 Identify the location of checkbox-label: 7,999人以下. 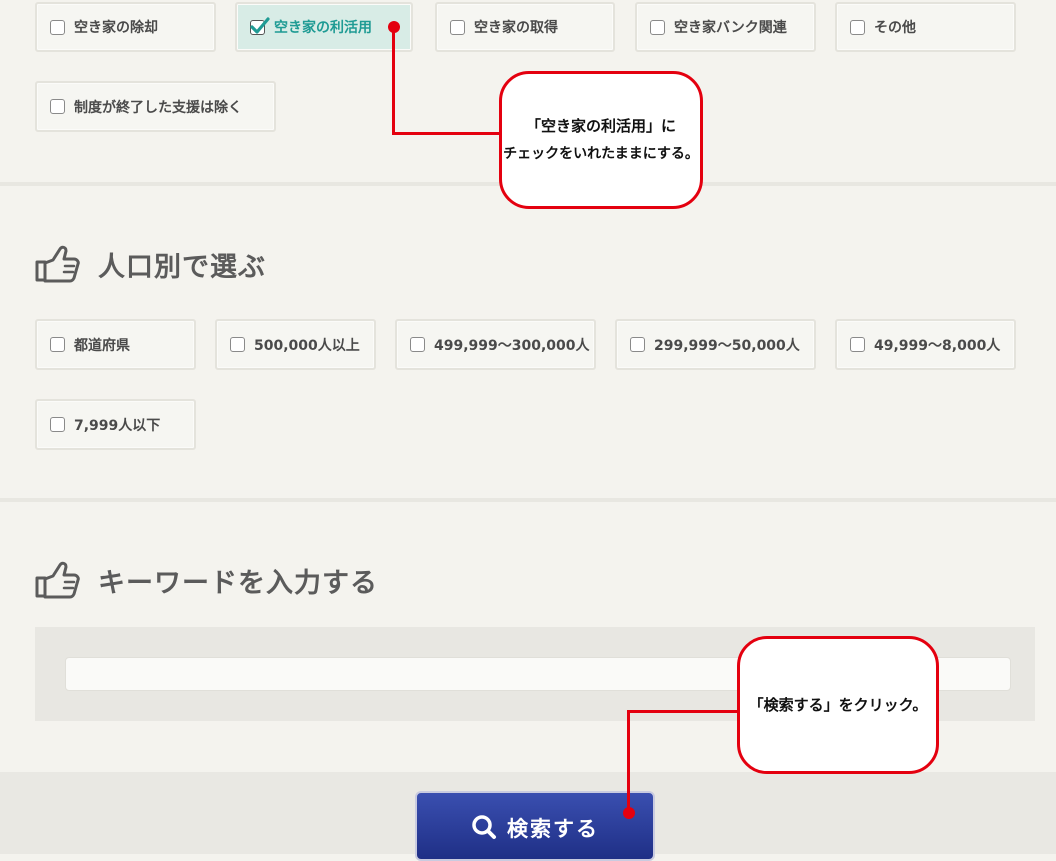
(117, 425).